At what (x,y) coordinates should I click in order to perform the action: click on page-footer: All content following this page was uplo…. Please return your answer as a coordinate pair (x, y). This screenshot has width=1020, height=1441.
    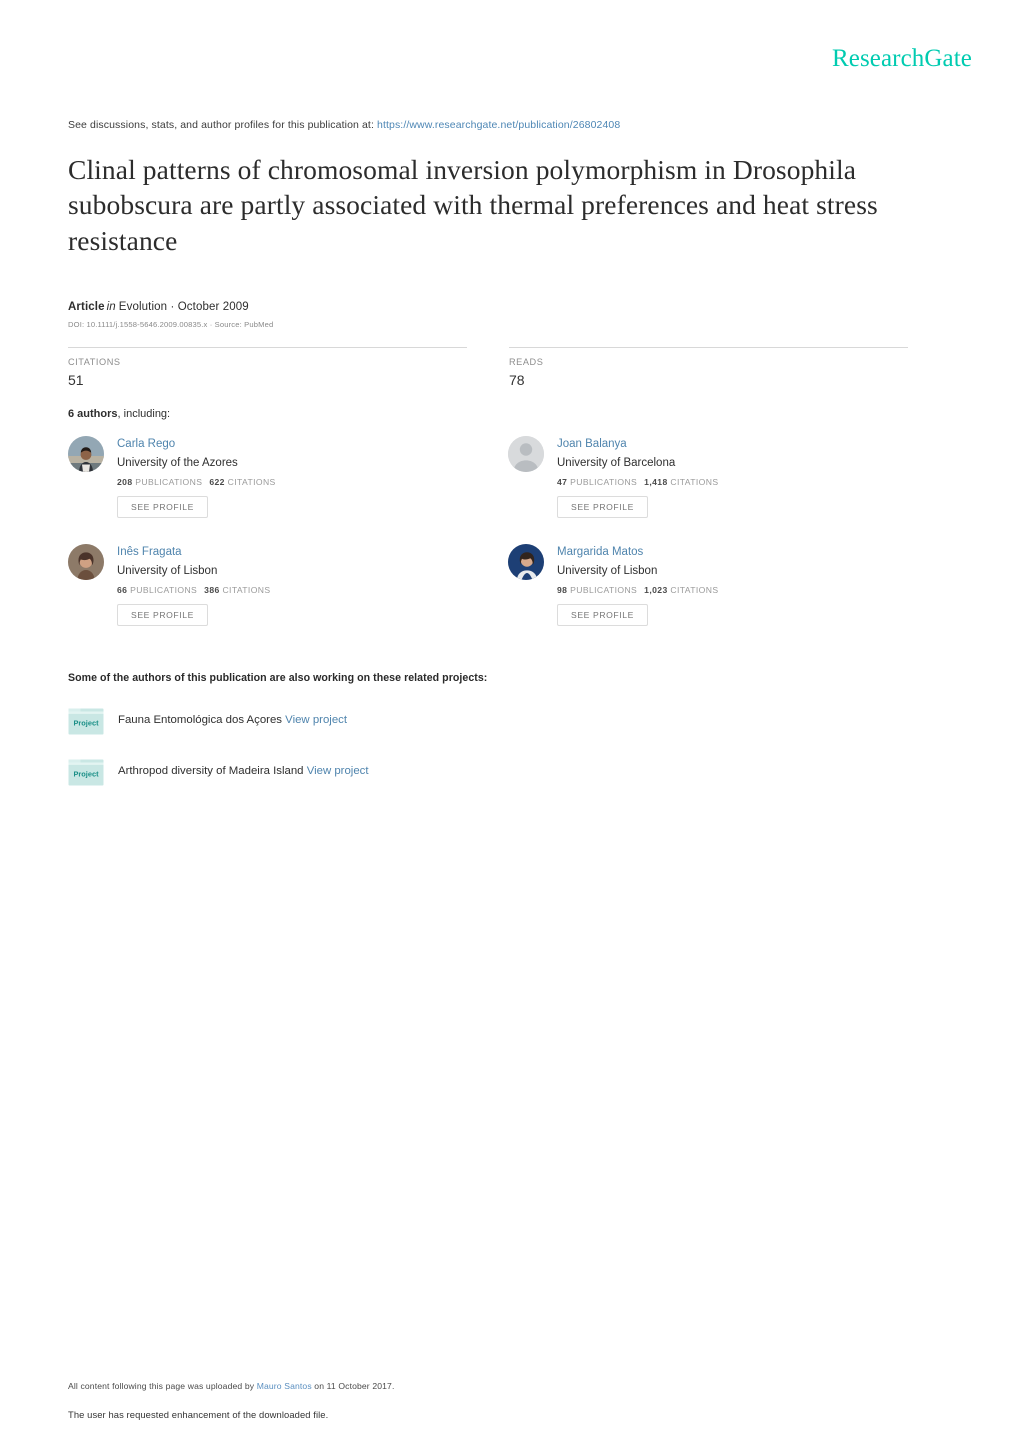
    Looking at the image, I should click on (488, 1400).